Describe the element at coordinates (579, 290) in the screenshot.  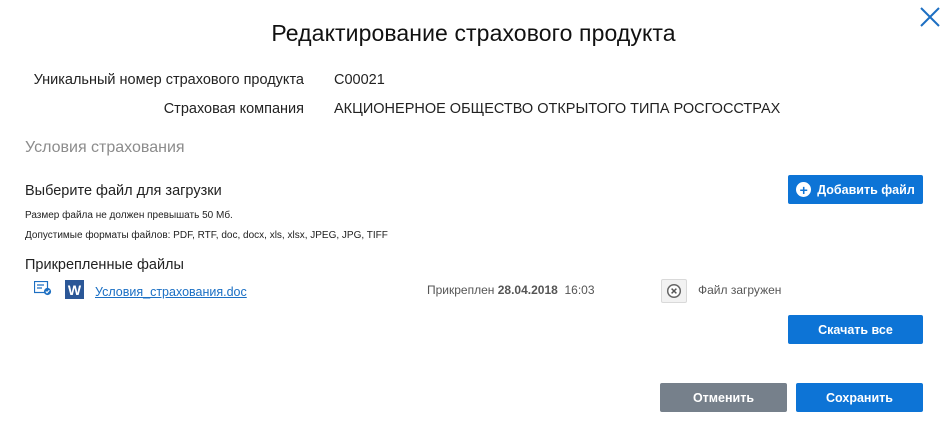
I see `attached-time: 16:03` at that location.